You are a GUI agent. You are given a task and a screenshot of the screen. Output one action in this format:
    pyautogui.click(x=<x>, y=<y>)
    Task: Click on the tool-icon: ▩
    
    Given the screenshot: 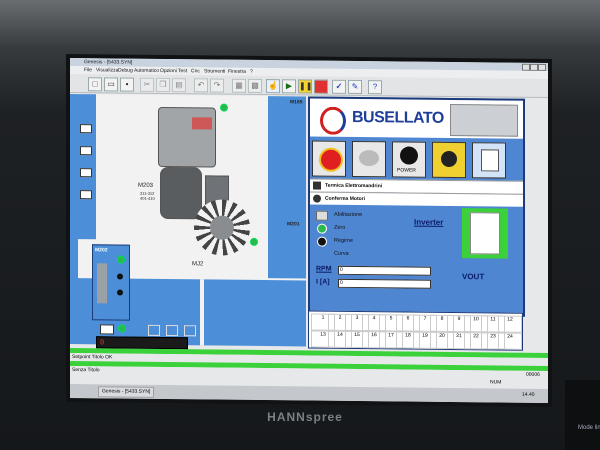 What is the action you would take?
    pyautogui.click(x=255, y=86)
    